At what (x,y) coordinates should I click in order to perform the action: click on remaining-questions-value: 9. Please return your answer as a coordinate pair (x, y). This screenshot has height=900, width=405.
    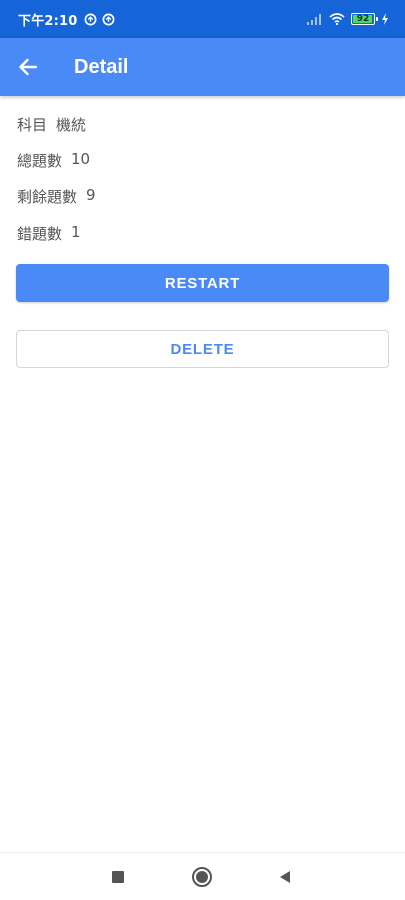
    Looking at the image, I should click on (91, 195).